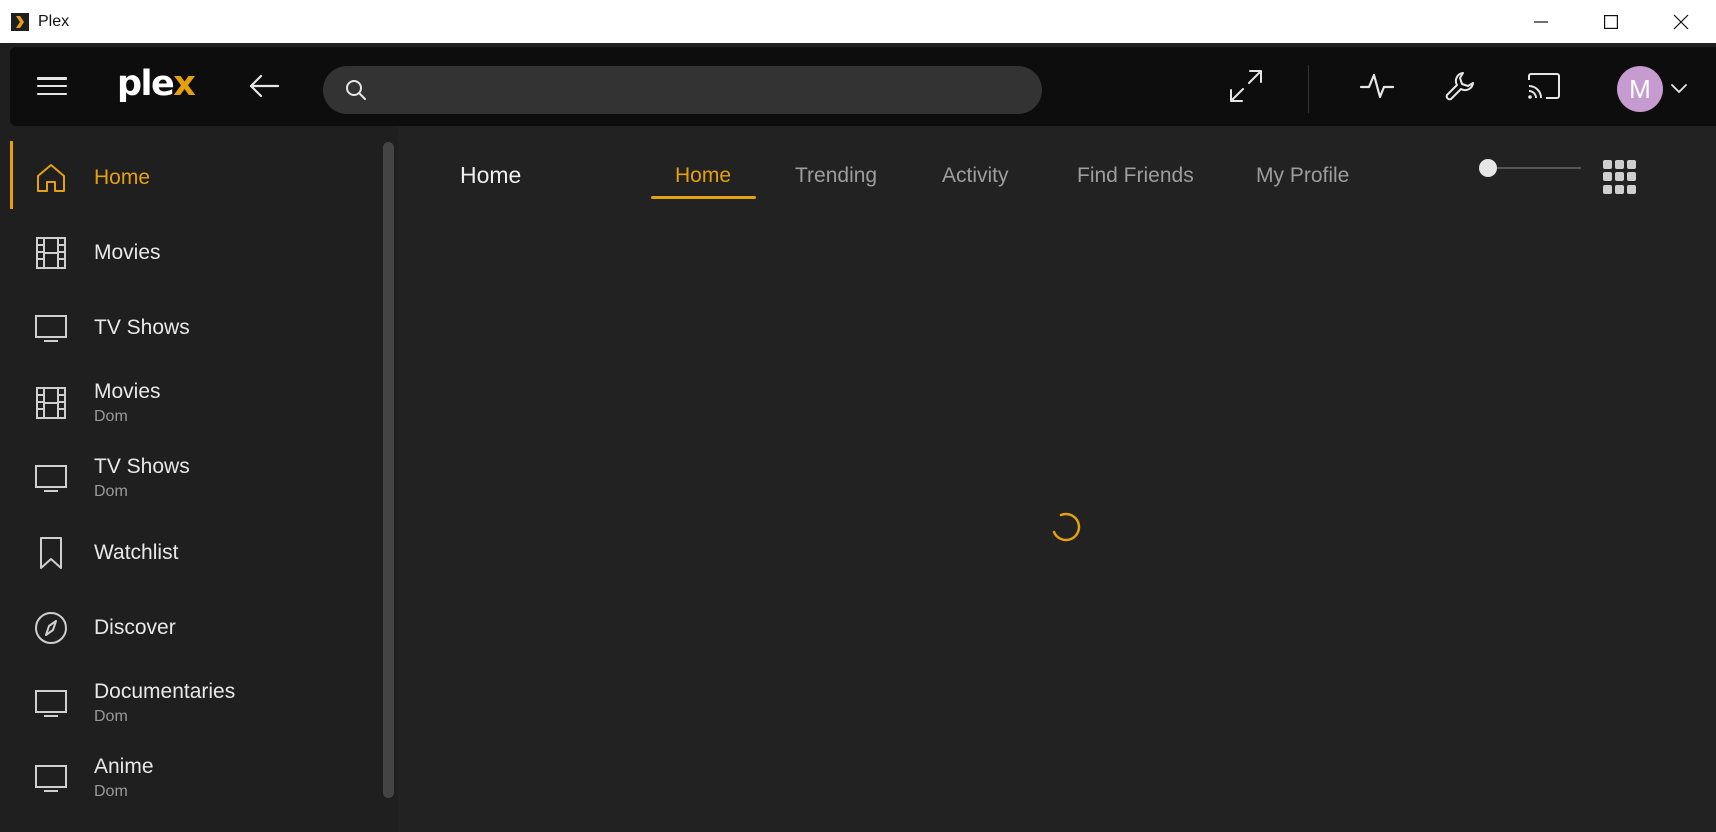 The width and height of the screenshot is (1716, 832). I want to click on home-icon, so click(51, 178).